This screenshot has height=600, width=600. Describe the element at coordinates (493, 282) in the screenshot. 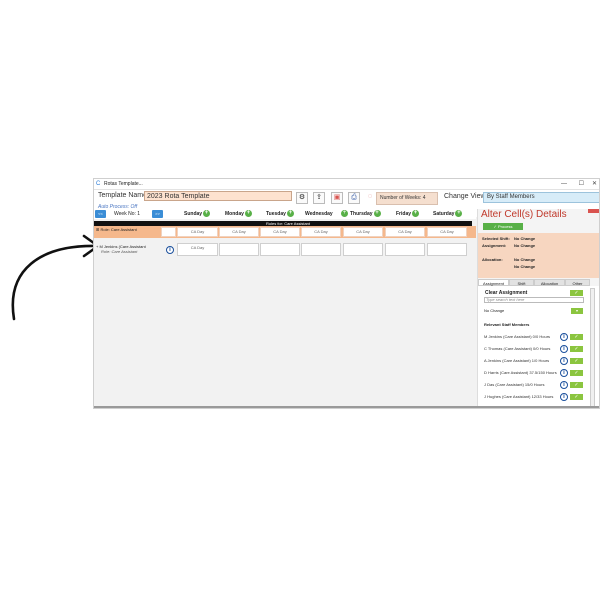

I see `tab-assignment: Assignment` at that location.